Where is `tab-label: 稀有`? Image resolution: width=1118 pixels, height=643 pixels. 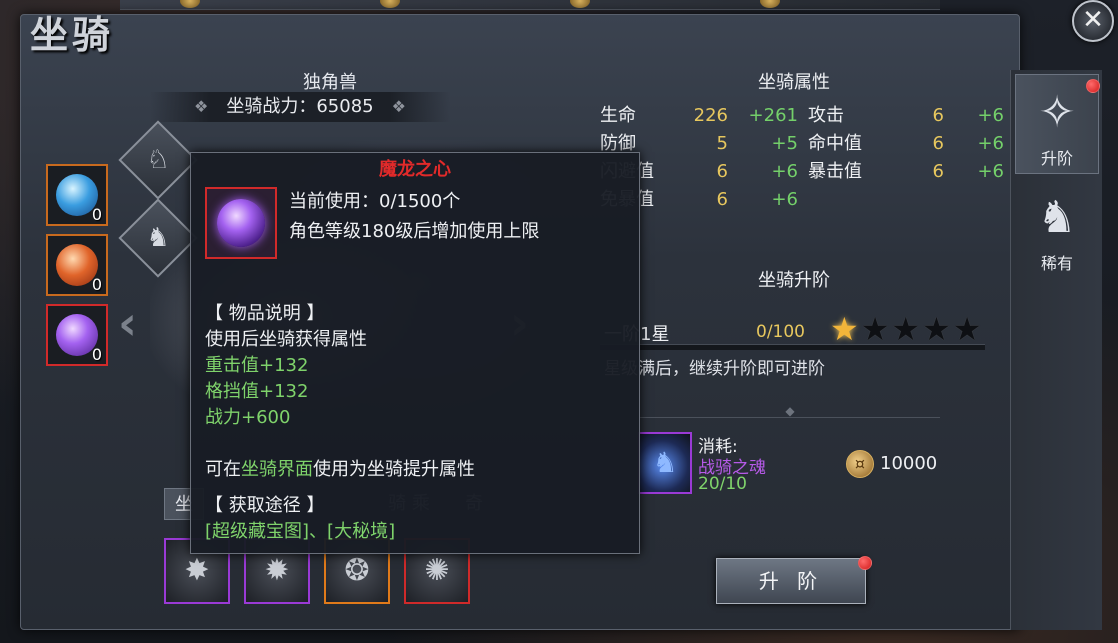
tab-label: 稀有 is located at coordinates (1056, 263).